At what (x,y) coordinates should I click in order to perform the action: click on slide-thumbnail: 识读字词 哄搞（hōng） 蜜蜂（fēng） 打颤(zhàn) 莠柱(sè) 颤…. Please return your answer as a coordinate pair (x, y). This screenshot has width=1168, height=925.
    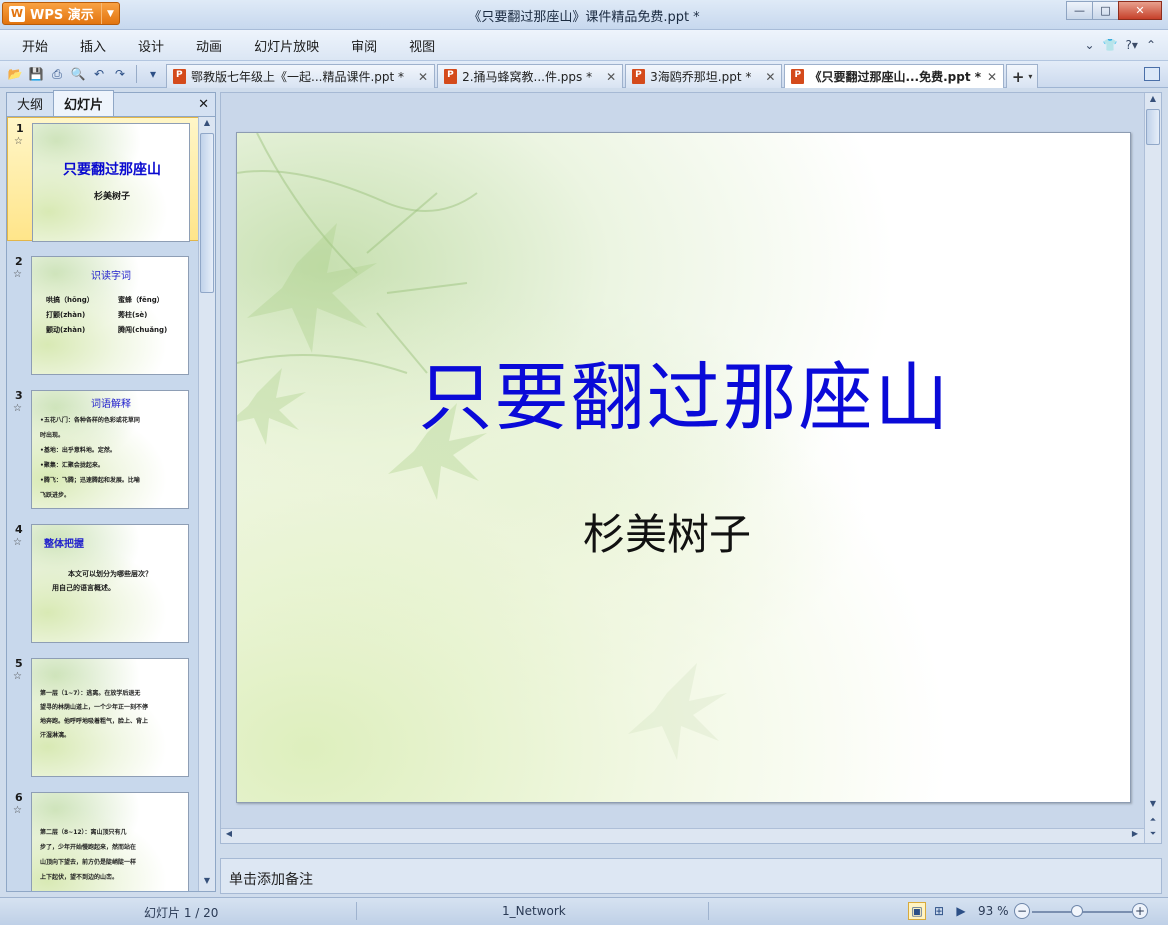
    Looking at the image, I should click on (110, 315).